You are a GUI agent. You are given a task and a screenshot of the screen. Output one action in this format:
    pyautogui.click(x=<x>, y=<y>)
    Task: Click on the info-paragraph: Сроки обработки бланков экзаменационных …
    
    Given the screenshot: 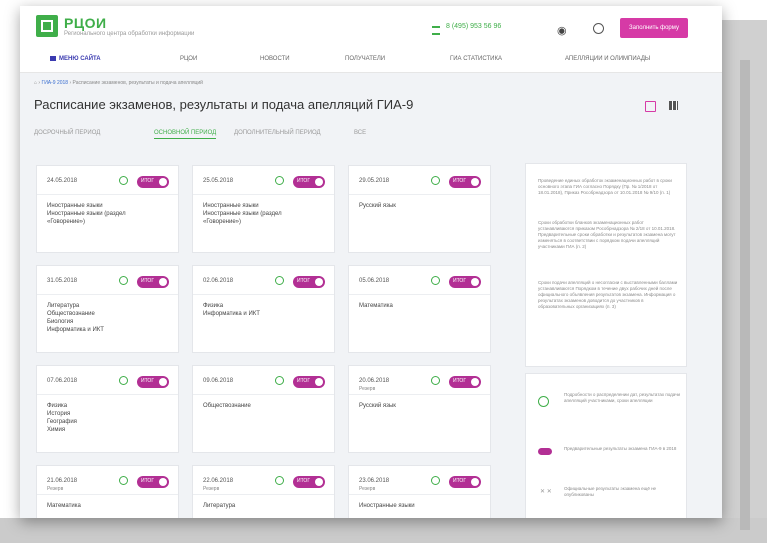 What is the action you would take?
    pyautogui.click(x=607, y=234)
    